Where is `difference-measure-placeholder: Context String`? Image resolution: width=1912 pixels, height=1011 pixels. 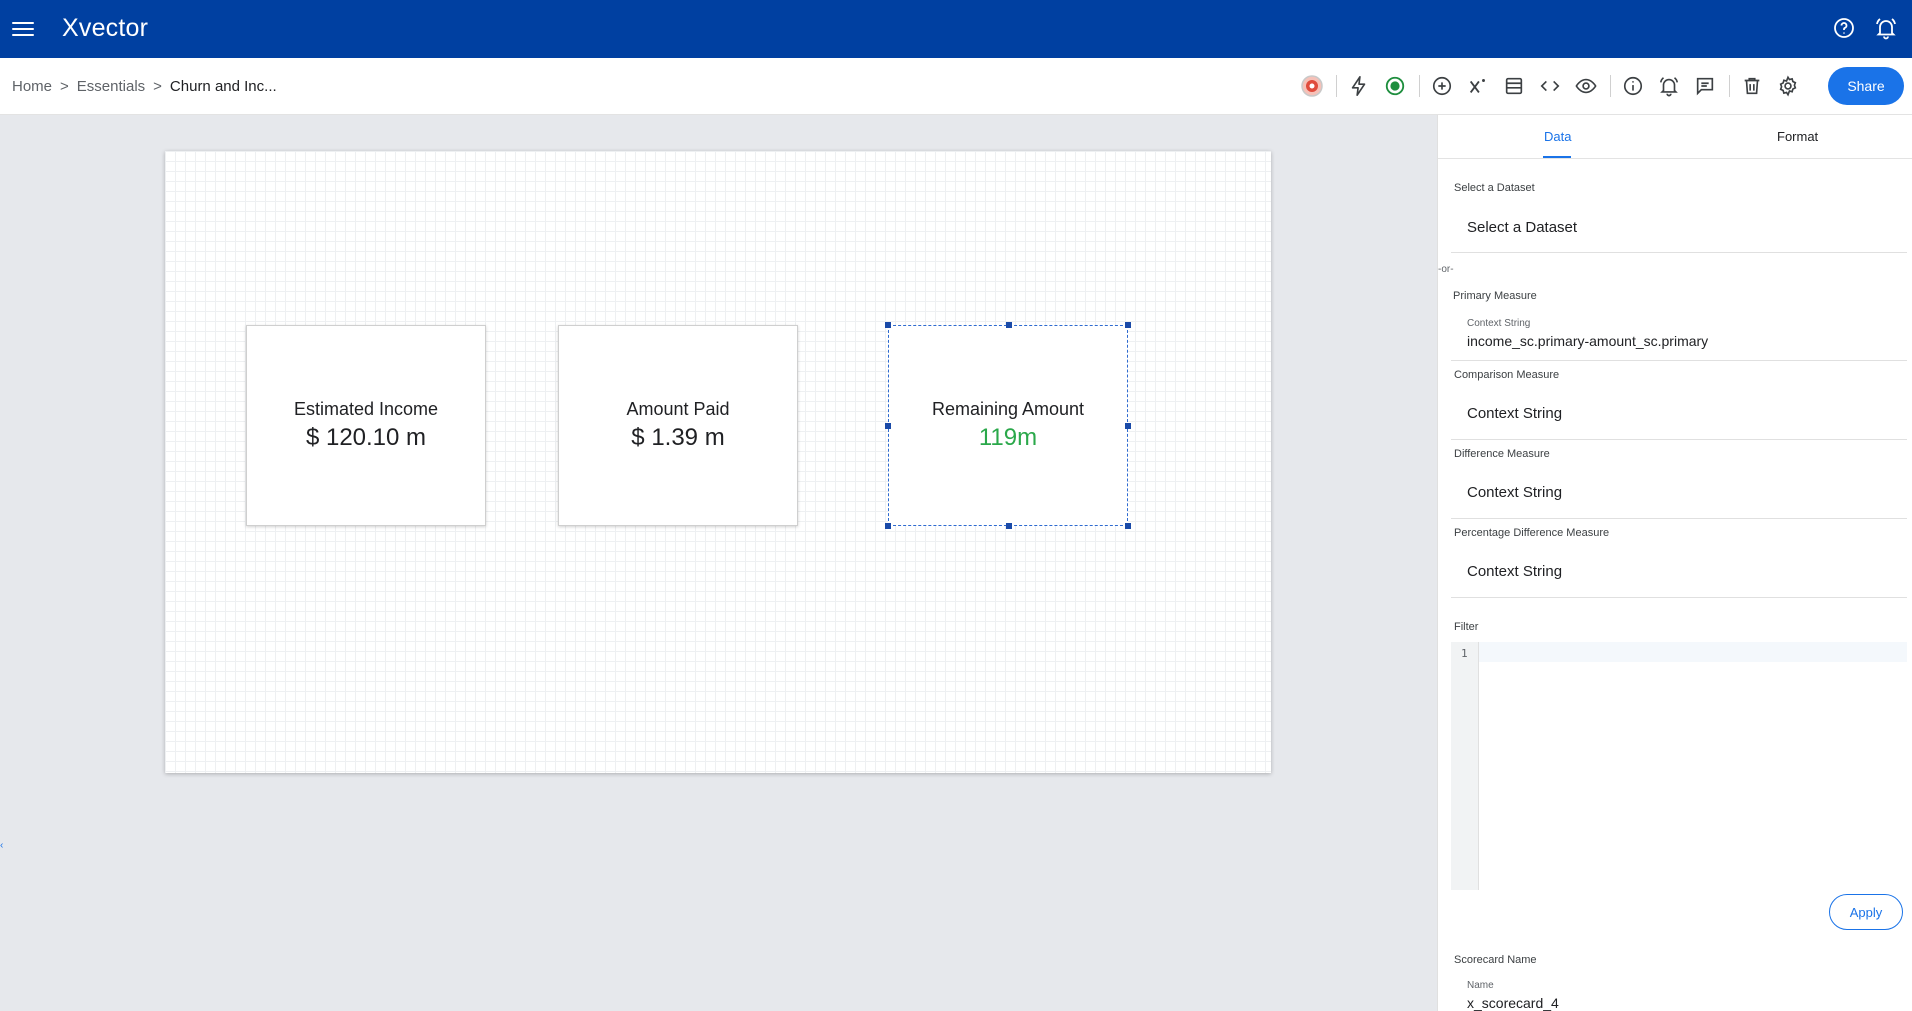 difference-measure-placeholder: Context String is located at coordinates (1515, 492).